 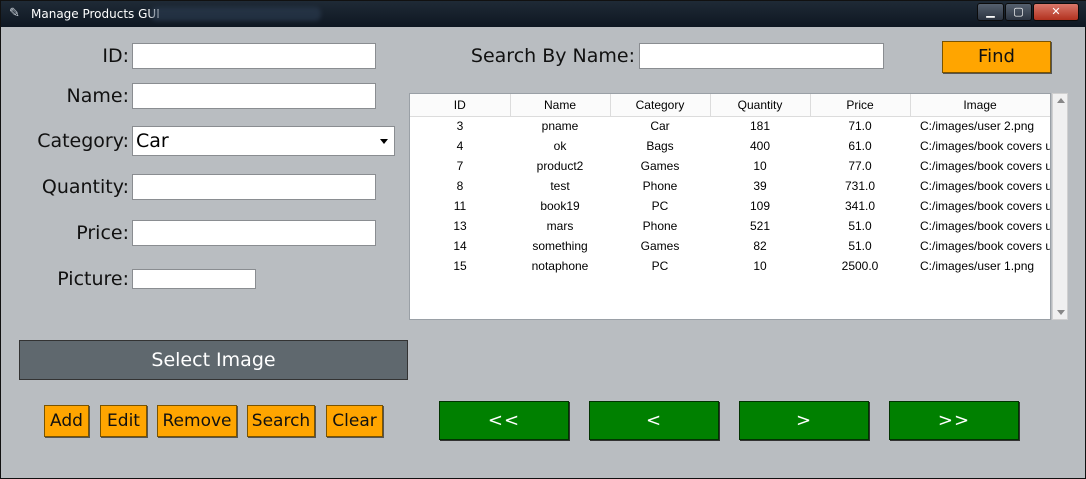 I want to click on close-button: ✕, so click(x=1056, y=12).